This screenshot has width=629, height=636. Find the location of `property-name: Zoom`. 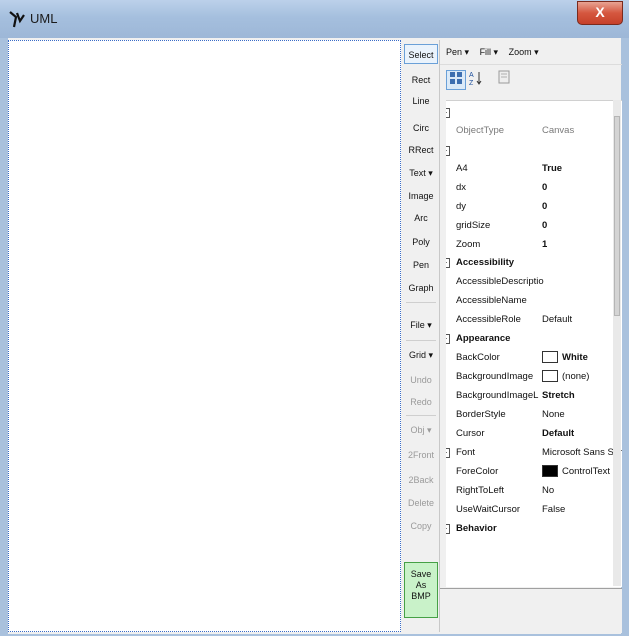

property-name: Zoom is located at coordinates (468, 244).